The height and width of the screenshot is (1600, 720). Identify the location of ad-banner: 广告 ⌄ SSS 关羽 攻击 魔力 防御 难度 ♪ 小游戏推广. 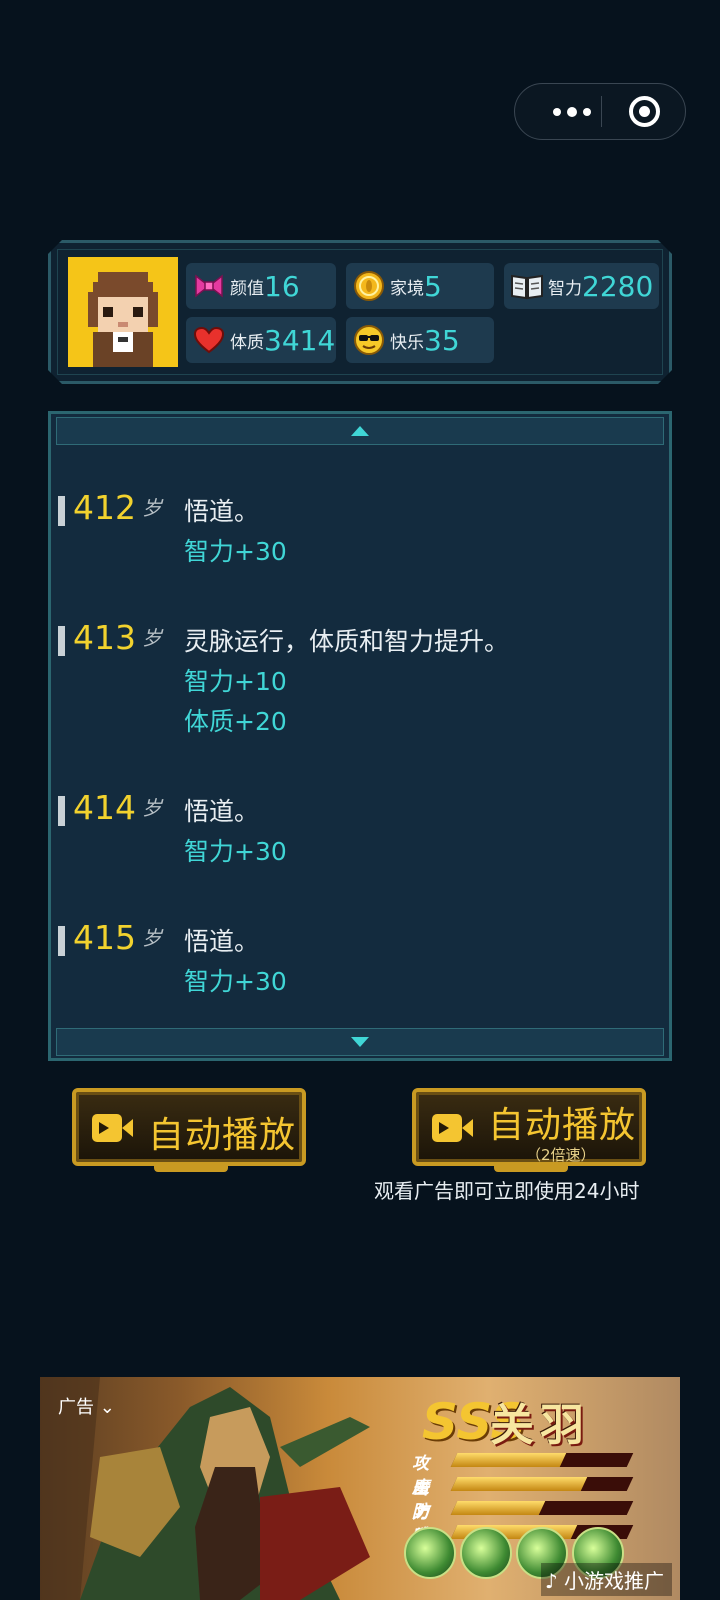
(360, 1488).